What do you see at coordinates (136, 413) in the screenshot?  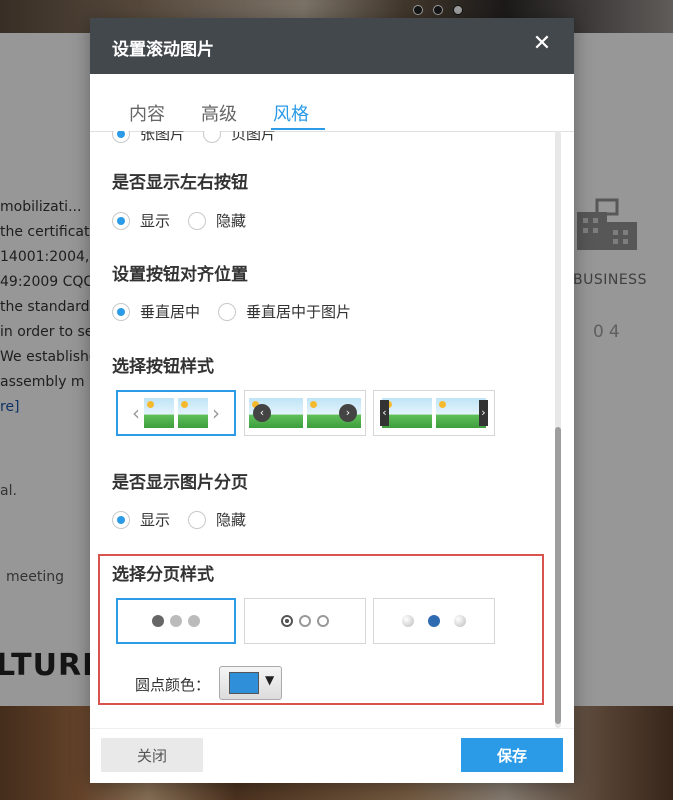 I see `chevron-left-icon: ‹` at bounding box center [136, 413].